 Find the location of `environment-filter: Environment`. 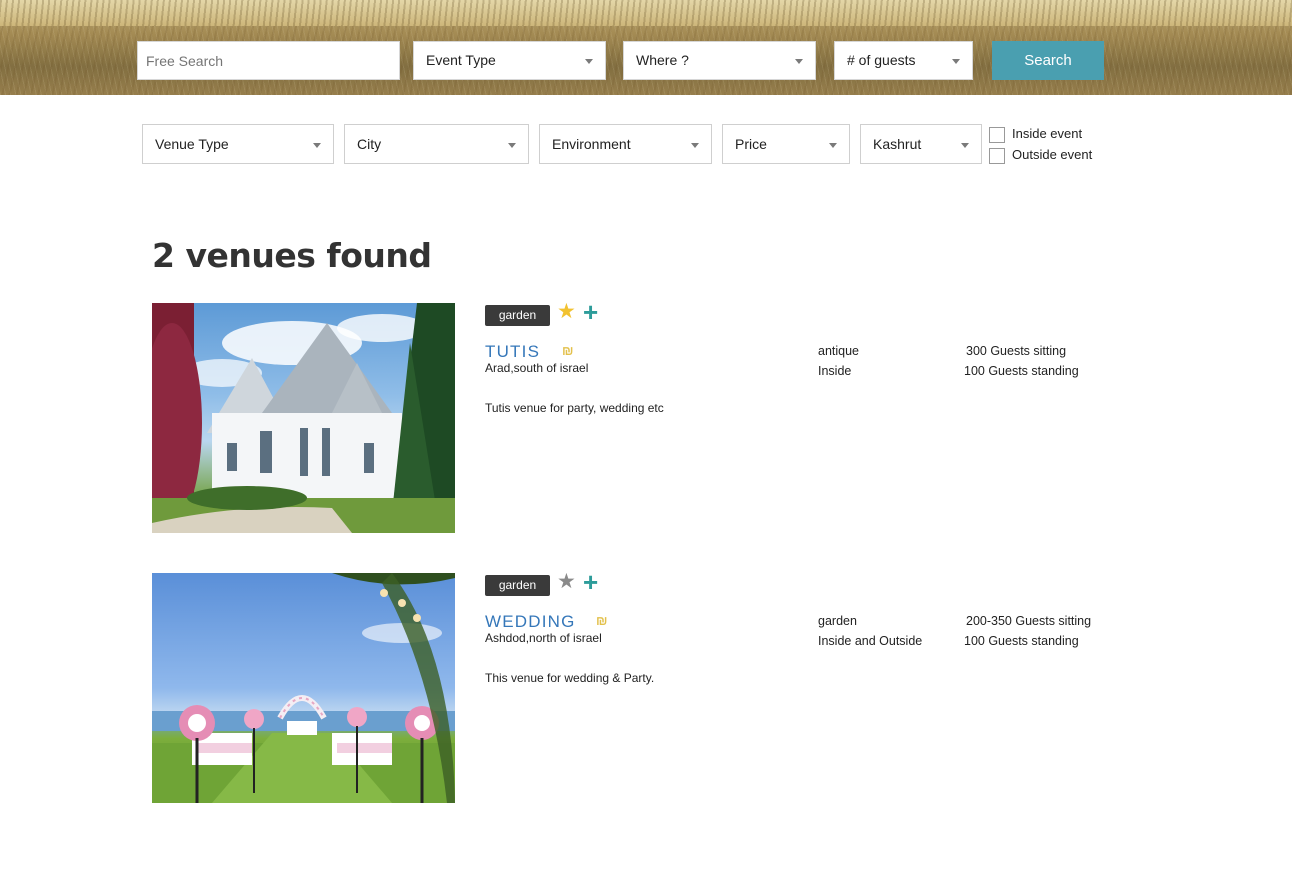

environment-filter: Environment is located at coordinates (625, 144).